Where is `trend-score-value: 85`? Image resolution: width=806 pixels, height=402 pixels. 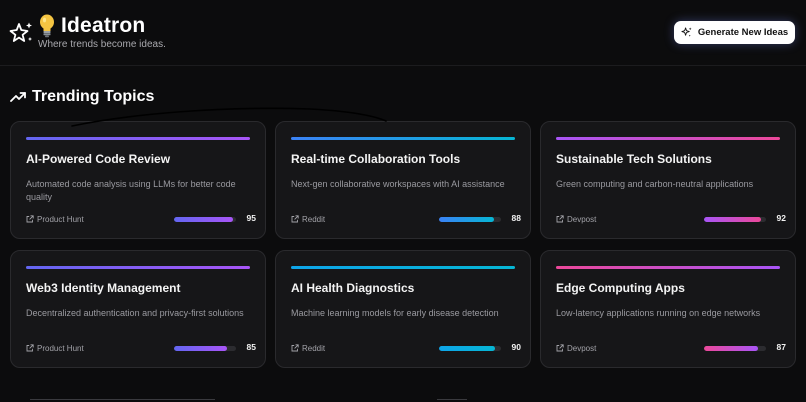 trend-score-value: 85 is located at coordinates (251, 347).